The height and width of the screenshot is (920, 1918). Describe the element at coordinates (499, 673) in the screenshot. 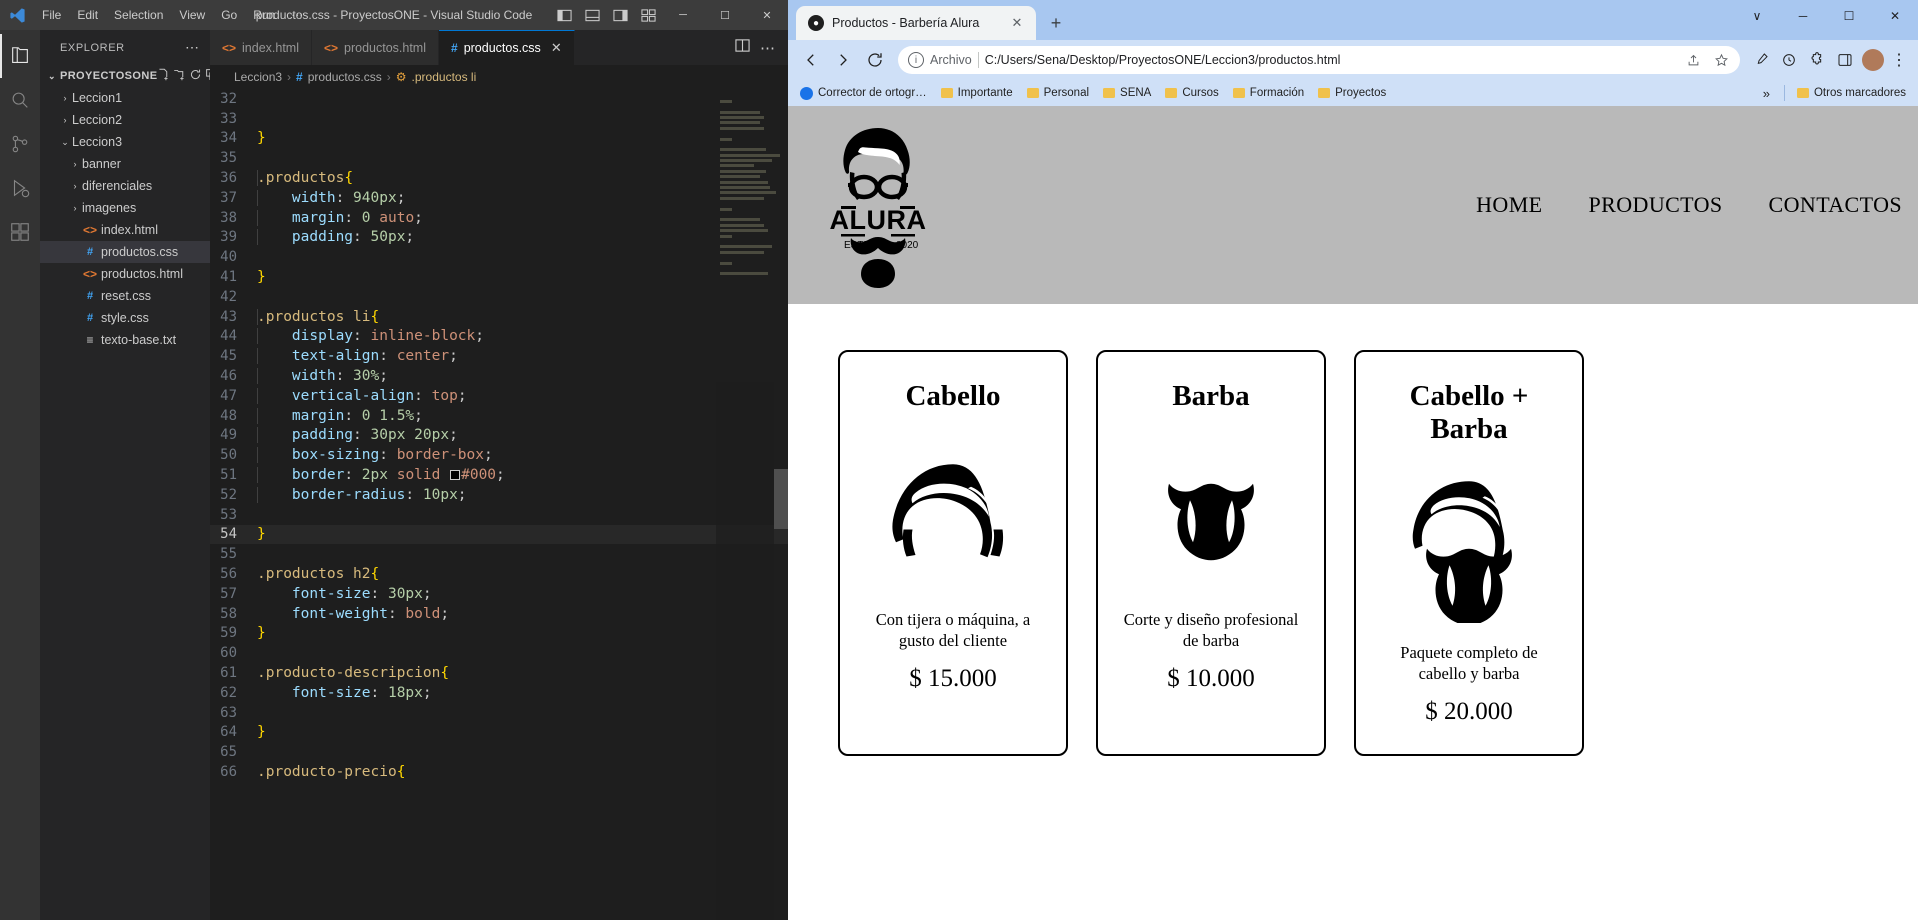

I see `code-line-61: 61 .producto-descripcion{` at that location.